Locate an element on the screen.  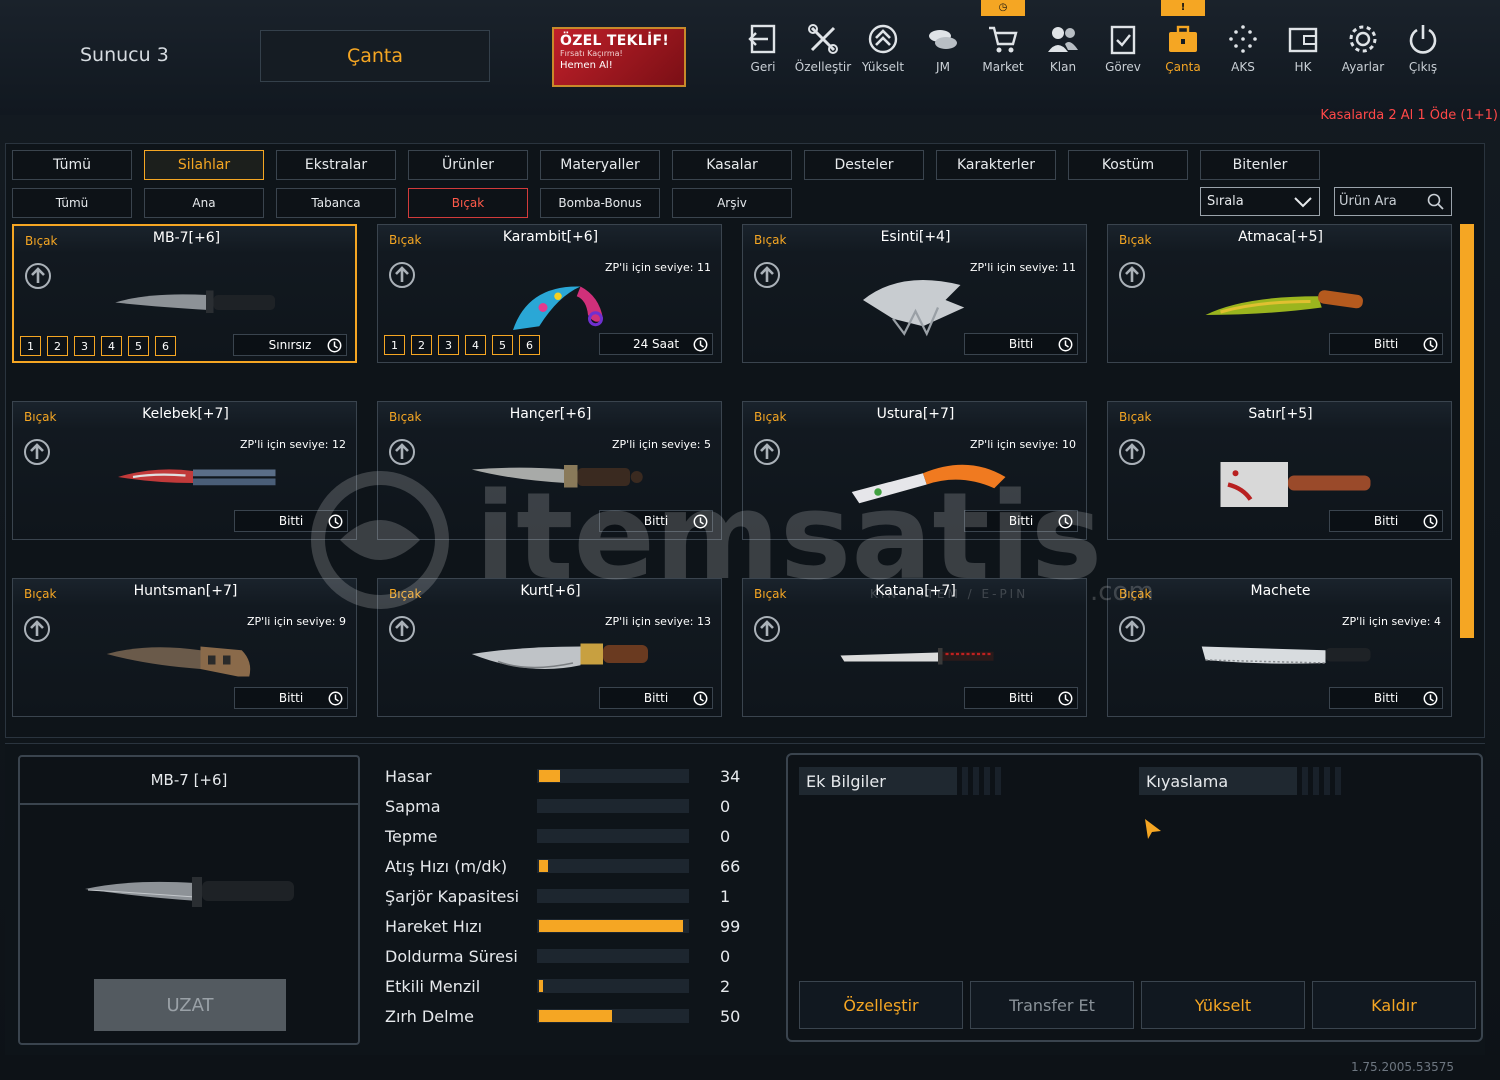
item-name: Esinti[+4] is located at coordinates (915, 237).